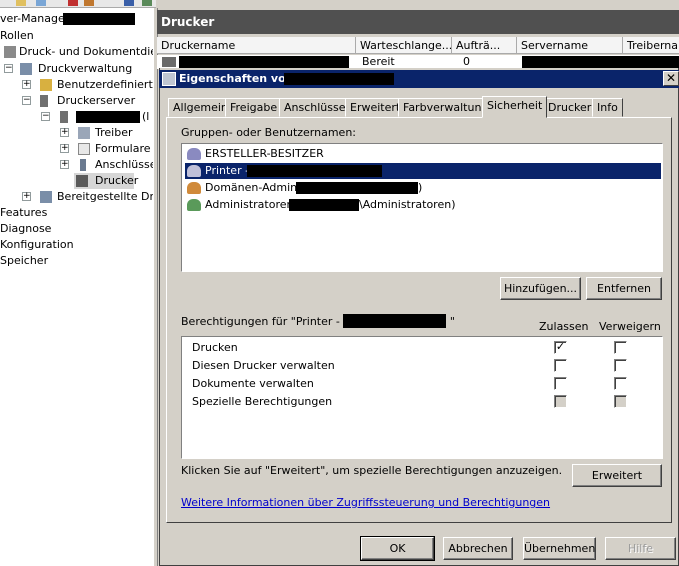 This screenshot has height=566, width=679. Describe the element at coordinates (129, 3) in the screenshot. I see `help-icon` at that location.